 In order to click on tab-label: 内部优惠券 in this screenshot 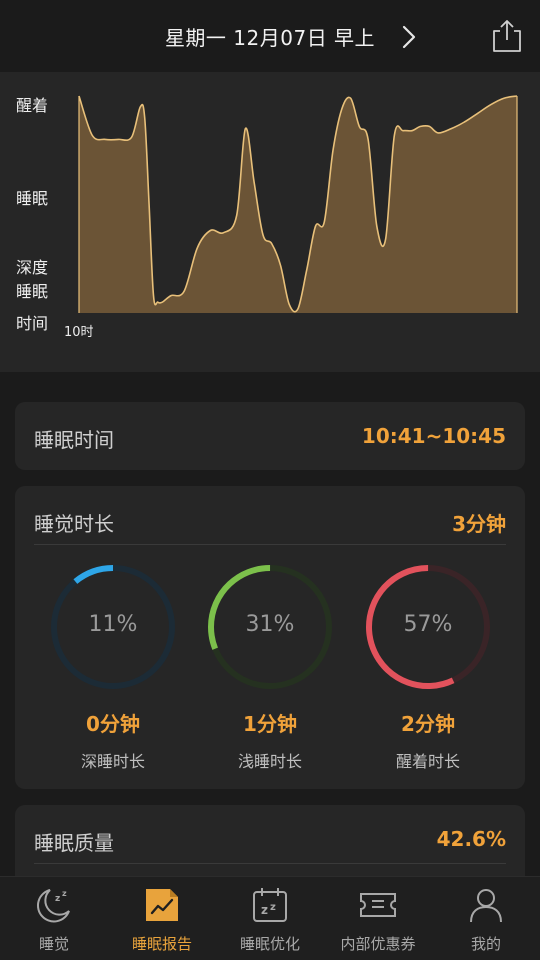, I will do `click(378, 944)`.